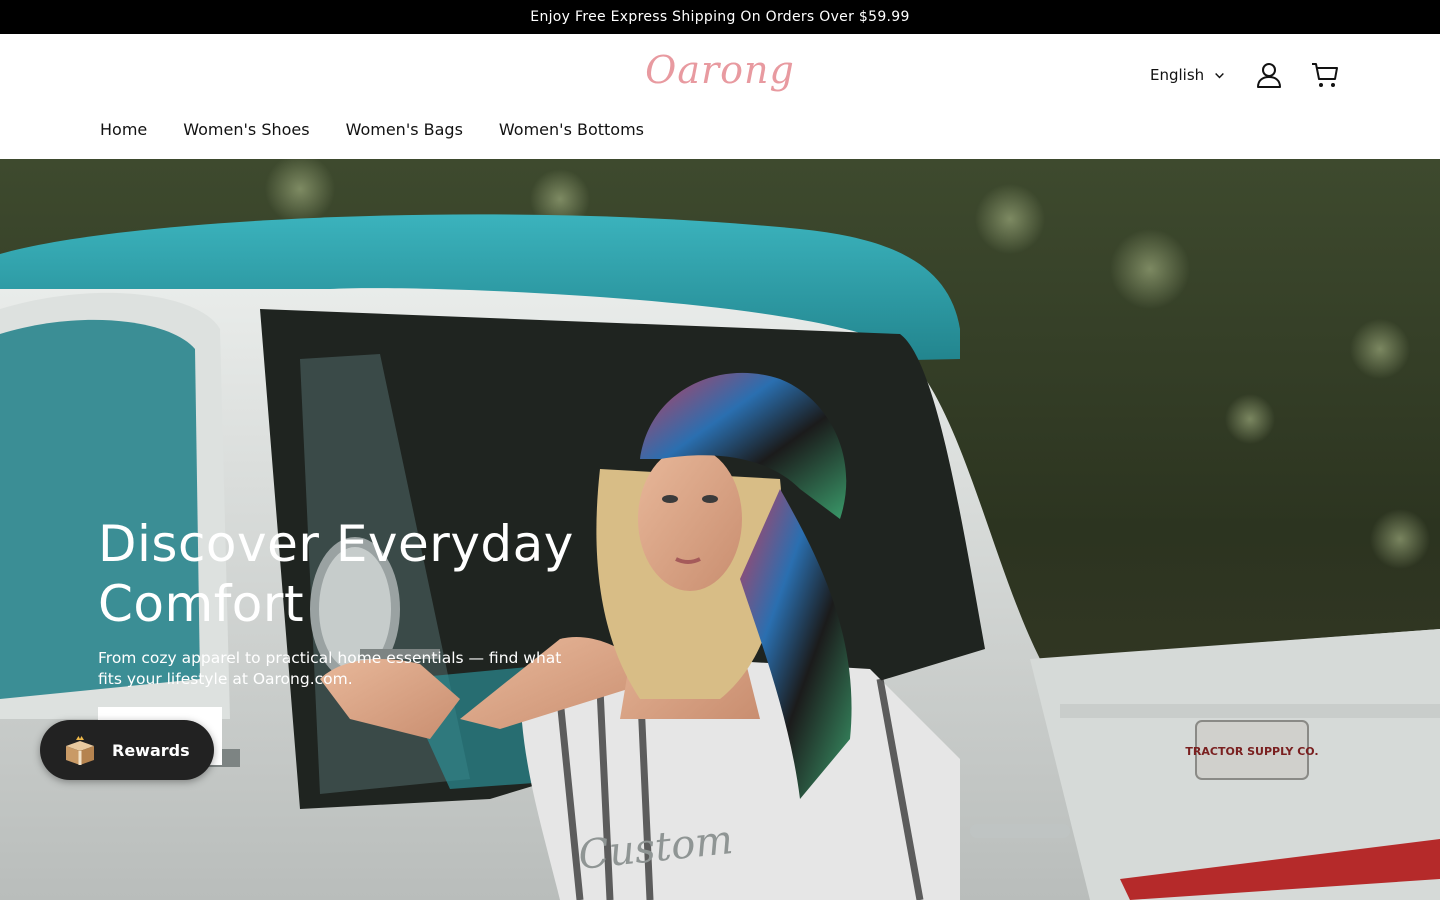 The height and width of the screenshot is (900, 1440). I want to click on nav-item-womens-bags: Women's Bags, so click(404, 129).